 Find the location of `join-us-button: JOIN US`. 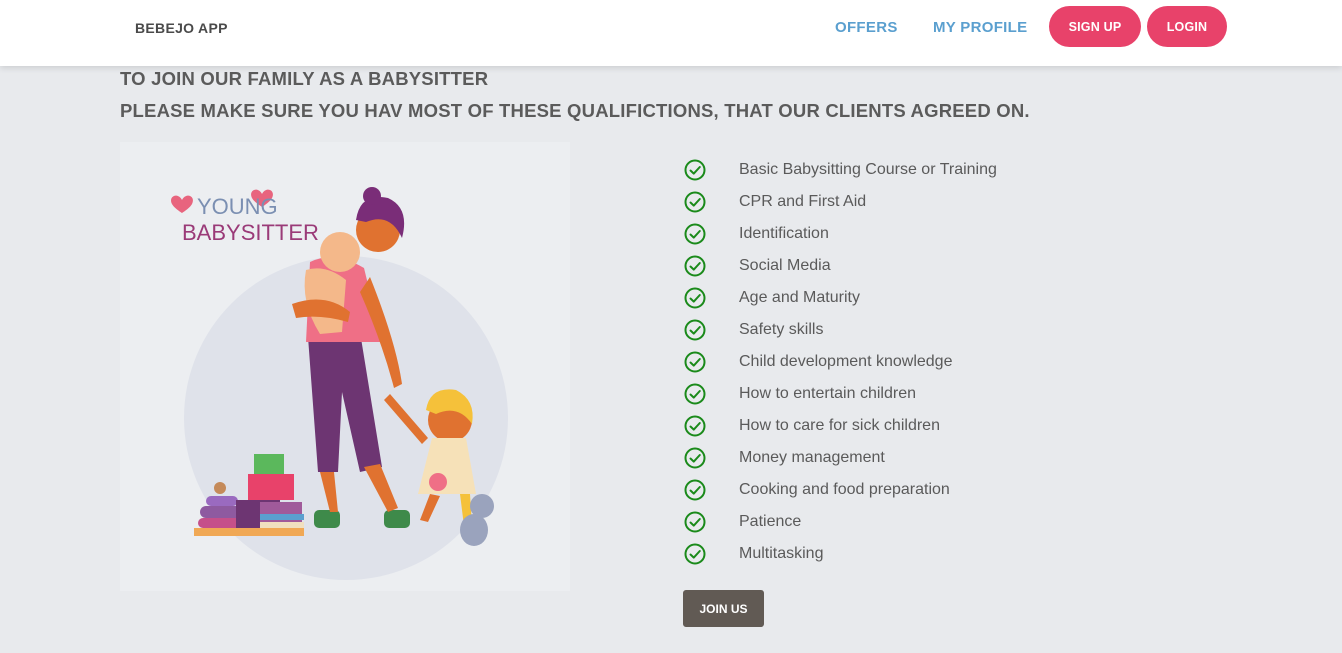

join-us-button: JOIN US is located at coordinates (723, 608).